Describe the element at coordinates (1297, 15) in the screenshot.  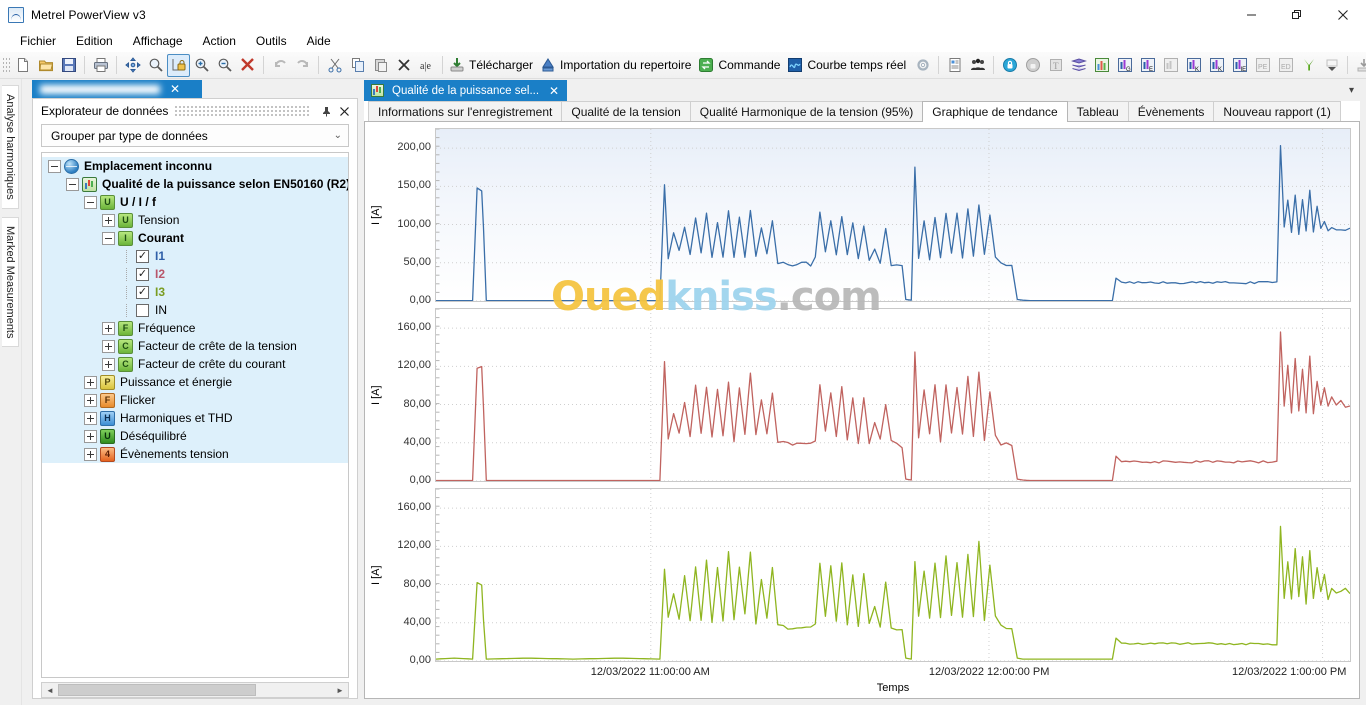
I see `maximize-button` at that location.